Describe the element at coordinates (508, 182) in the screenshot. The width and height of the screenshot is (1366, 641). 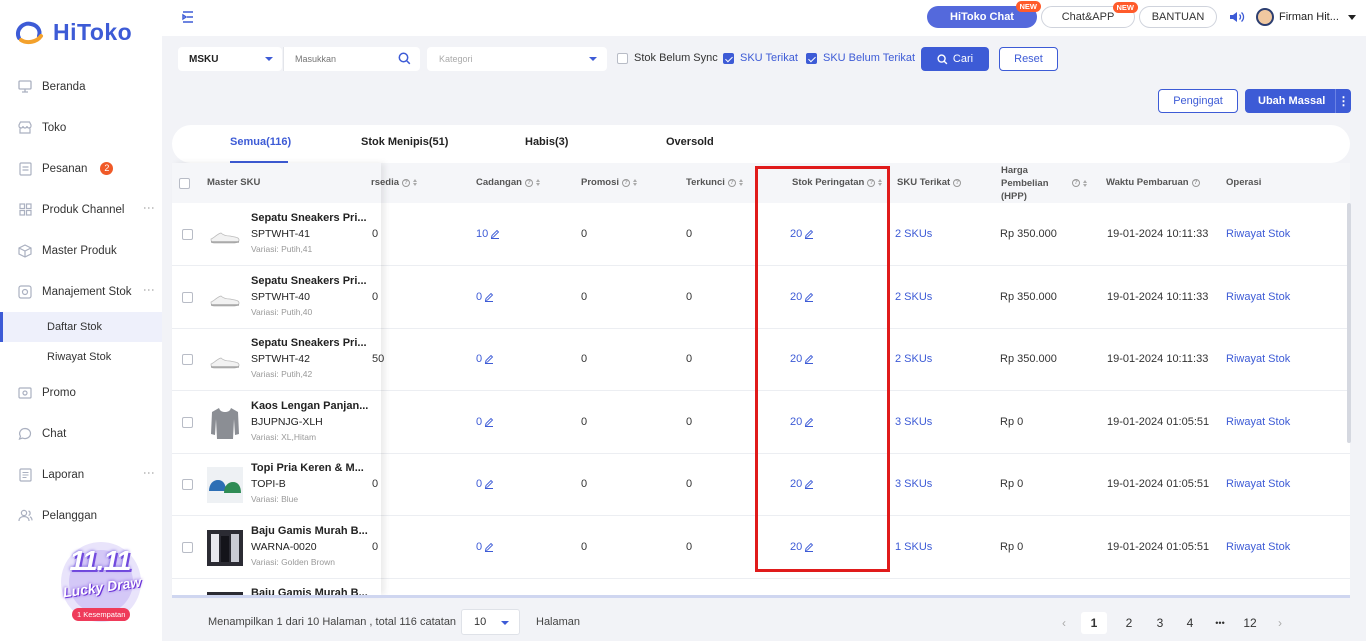
I see `col-cadangan: Cadangan?` at that location.